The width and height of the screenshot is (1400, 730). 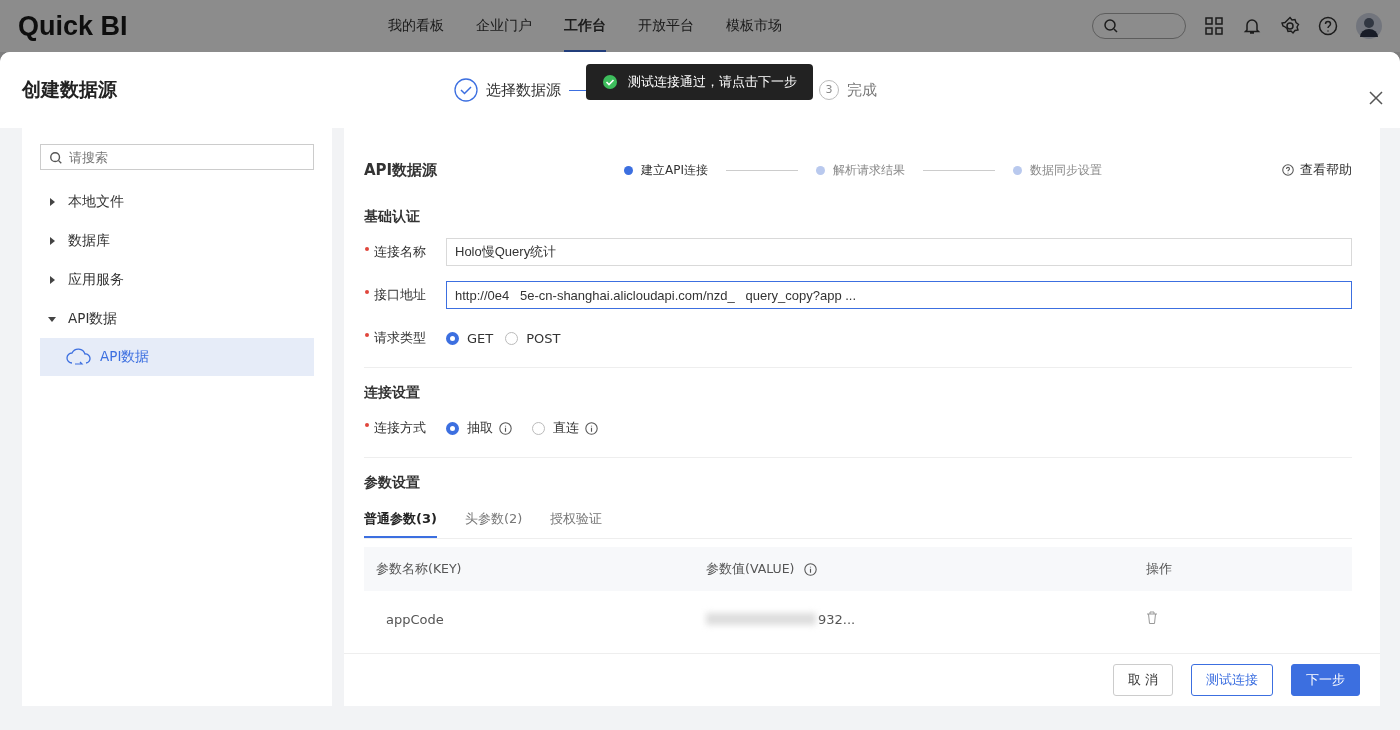 What do you see at coordinates (419, 569) in the screenshot?
I see `column-header: 参数名称(KEY)` at bounding box center [419, 569].